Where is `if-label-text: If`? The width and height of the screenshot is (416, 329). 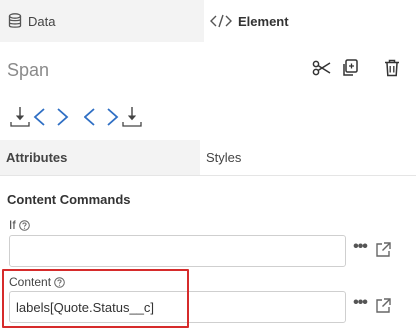 if-label-text: If is located at coordinates (12, 225).